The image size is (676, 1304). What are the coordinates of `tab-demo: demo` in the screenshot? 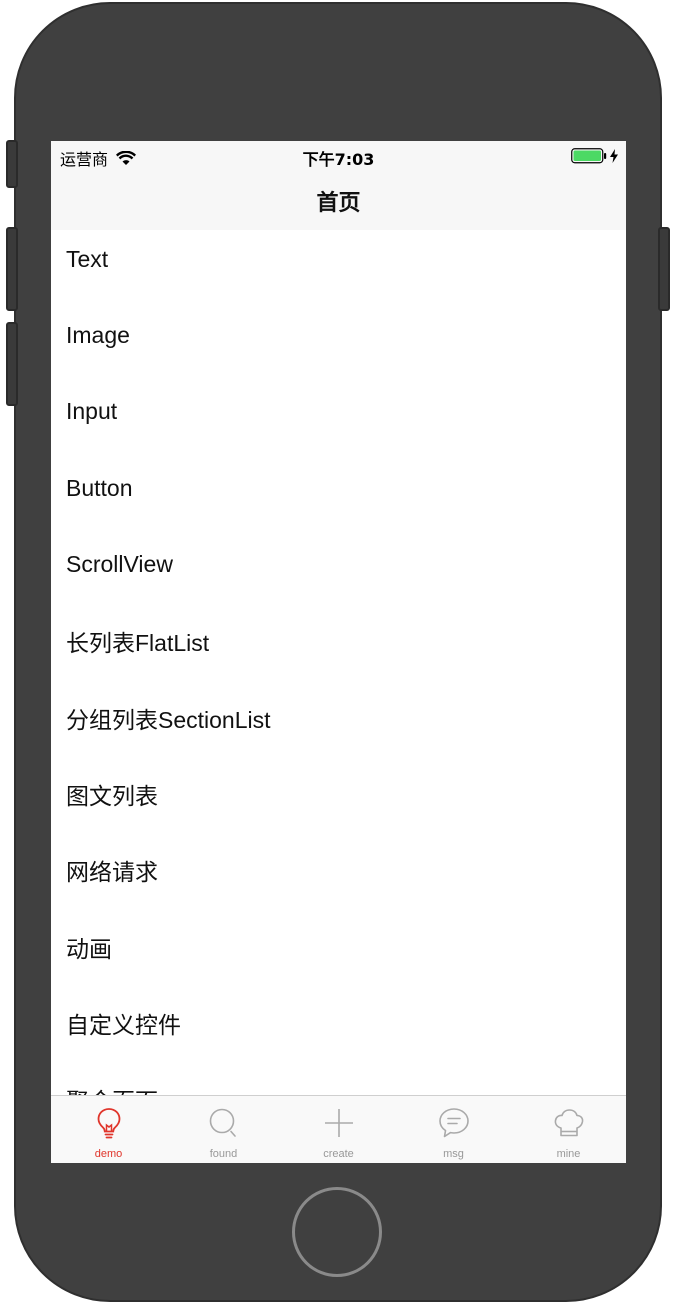 It's located at (108, 1129).